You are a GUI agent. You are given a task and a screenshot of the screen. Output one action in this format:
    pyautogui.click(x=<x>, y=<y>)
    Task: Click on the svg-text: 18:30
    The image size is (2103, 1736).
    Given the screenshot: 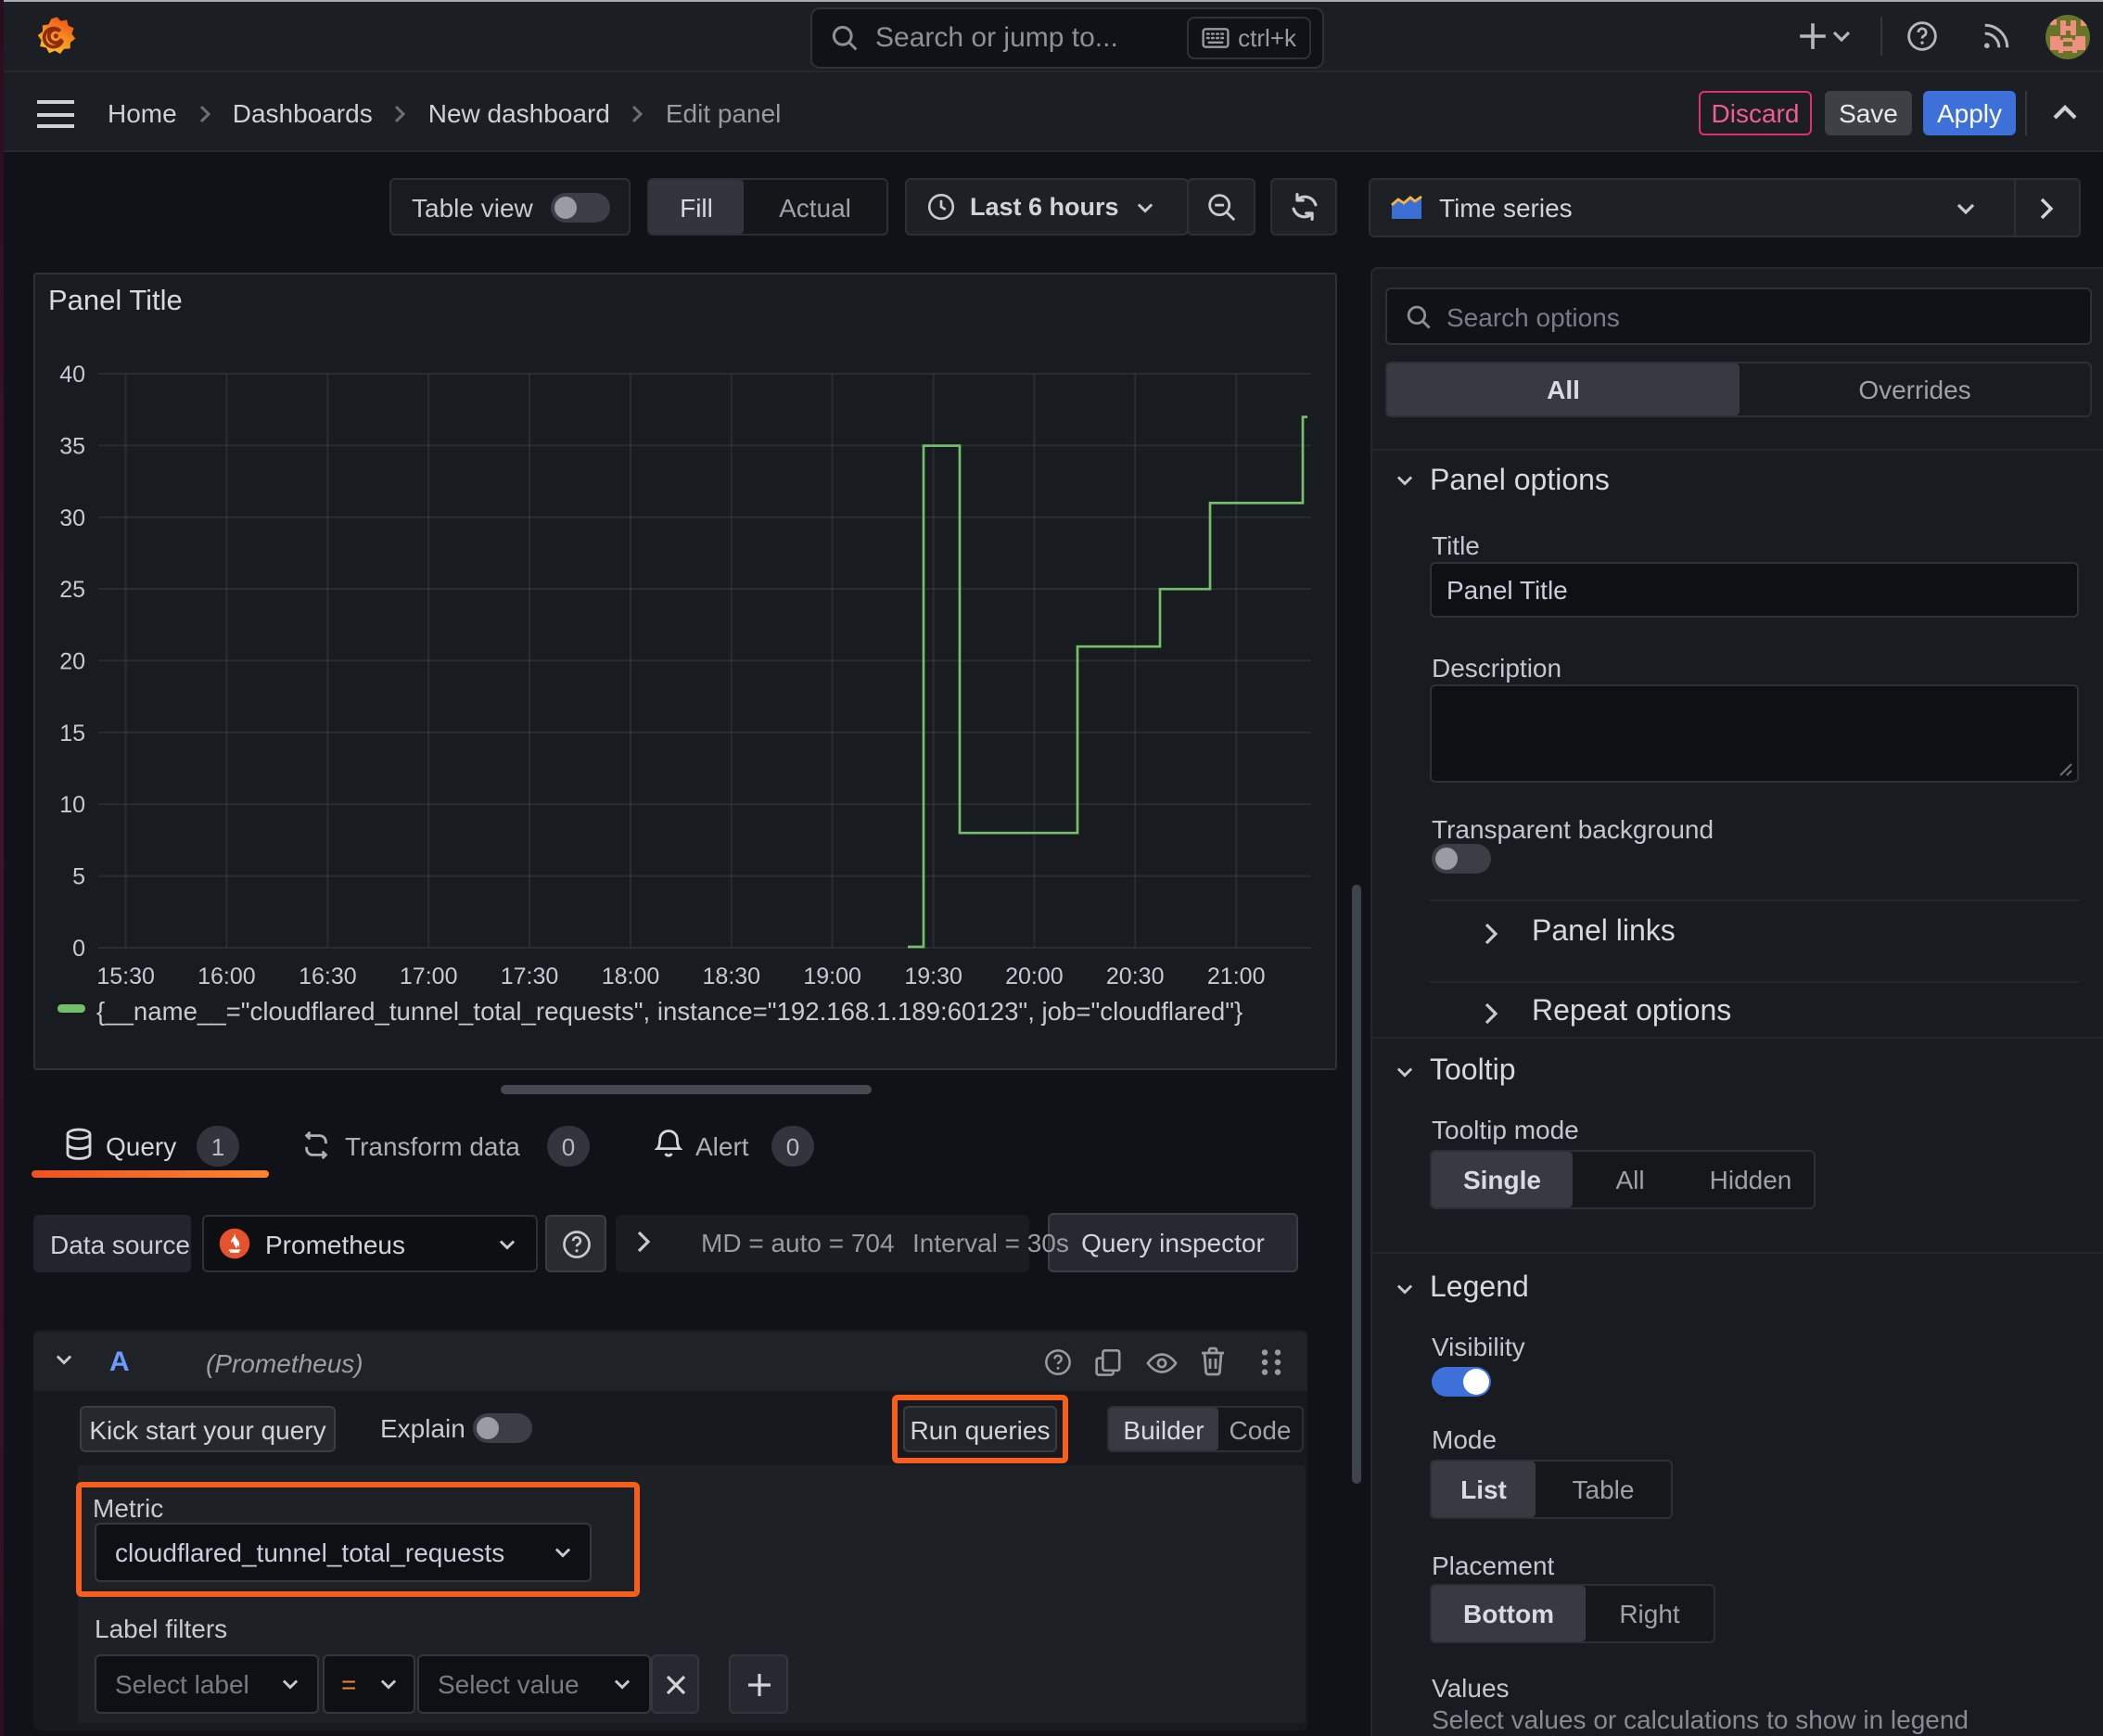 What is the action you would take?
    pyautogui.click(x=732, y=976)
    